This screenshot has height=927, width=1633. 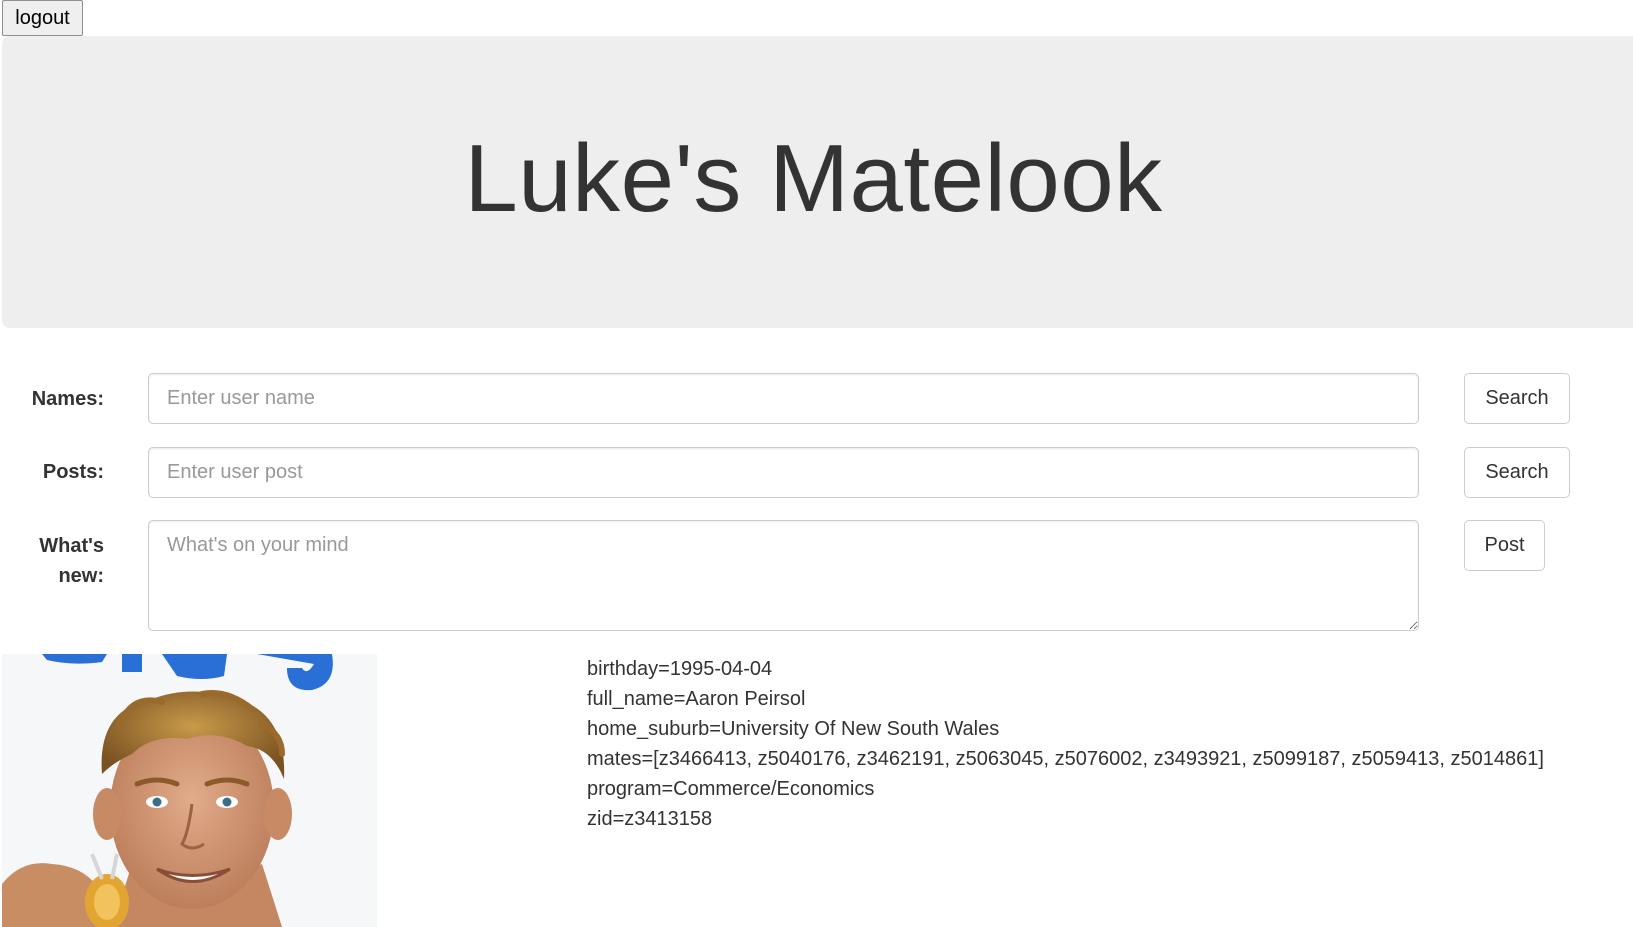 I want to click on profile-birthday: birthday=1995-04-04, so click(x=680, y=669).